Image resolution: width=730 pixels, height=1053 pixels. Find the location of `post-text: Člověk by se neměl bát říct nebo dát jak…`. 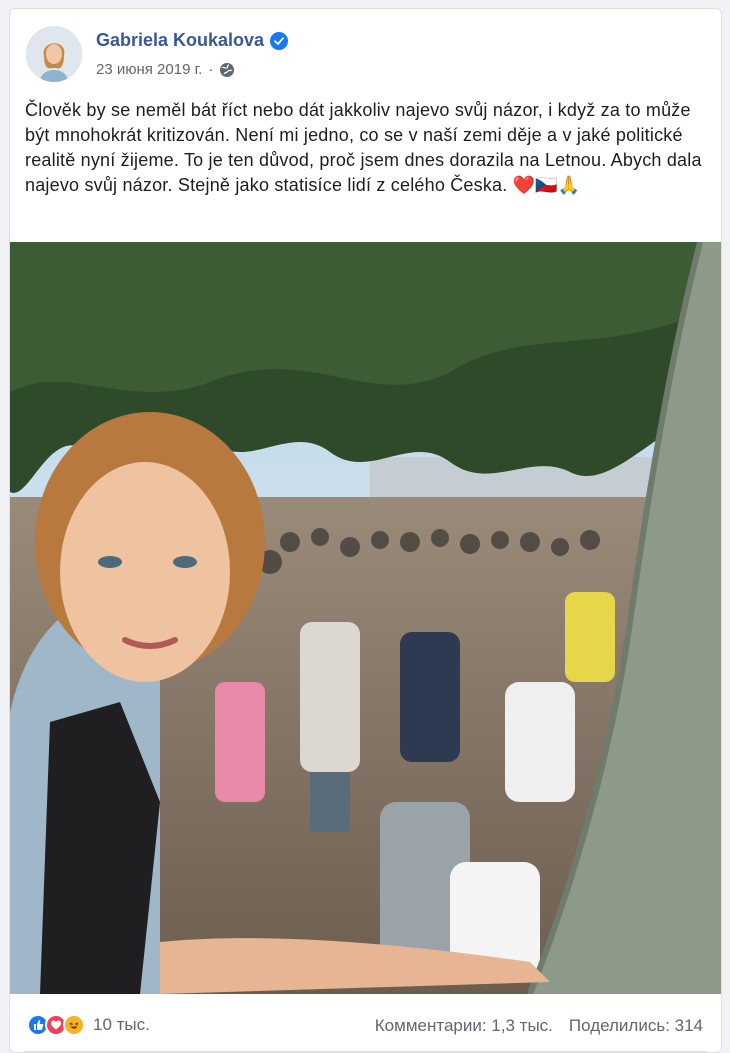

post-text: Člověk by se neměl bát říct nebo dát jak… is located at coordinates (370, 148).